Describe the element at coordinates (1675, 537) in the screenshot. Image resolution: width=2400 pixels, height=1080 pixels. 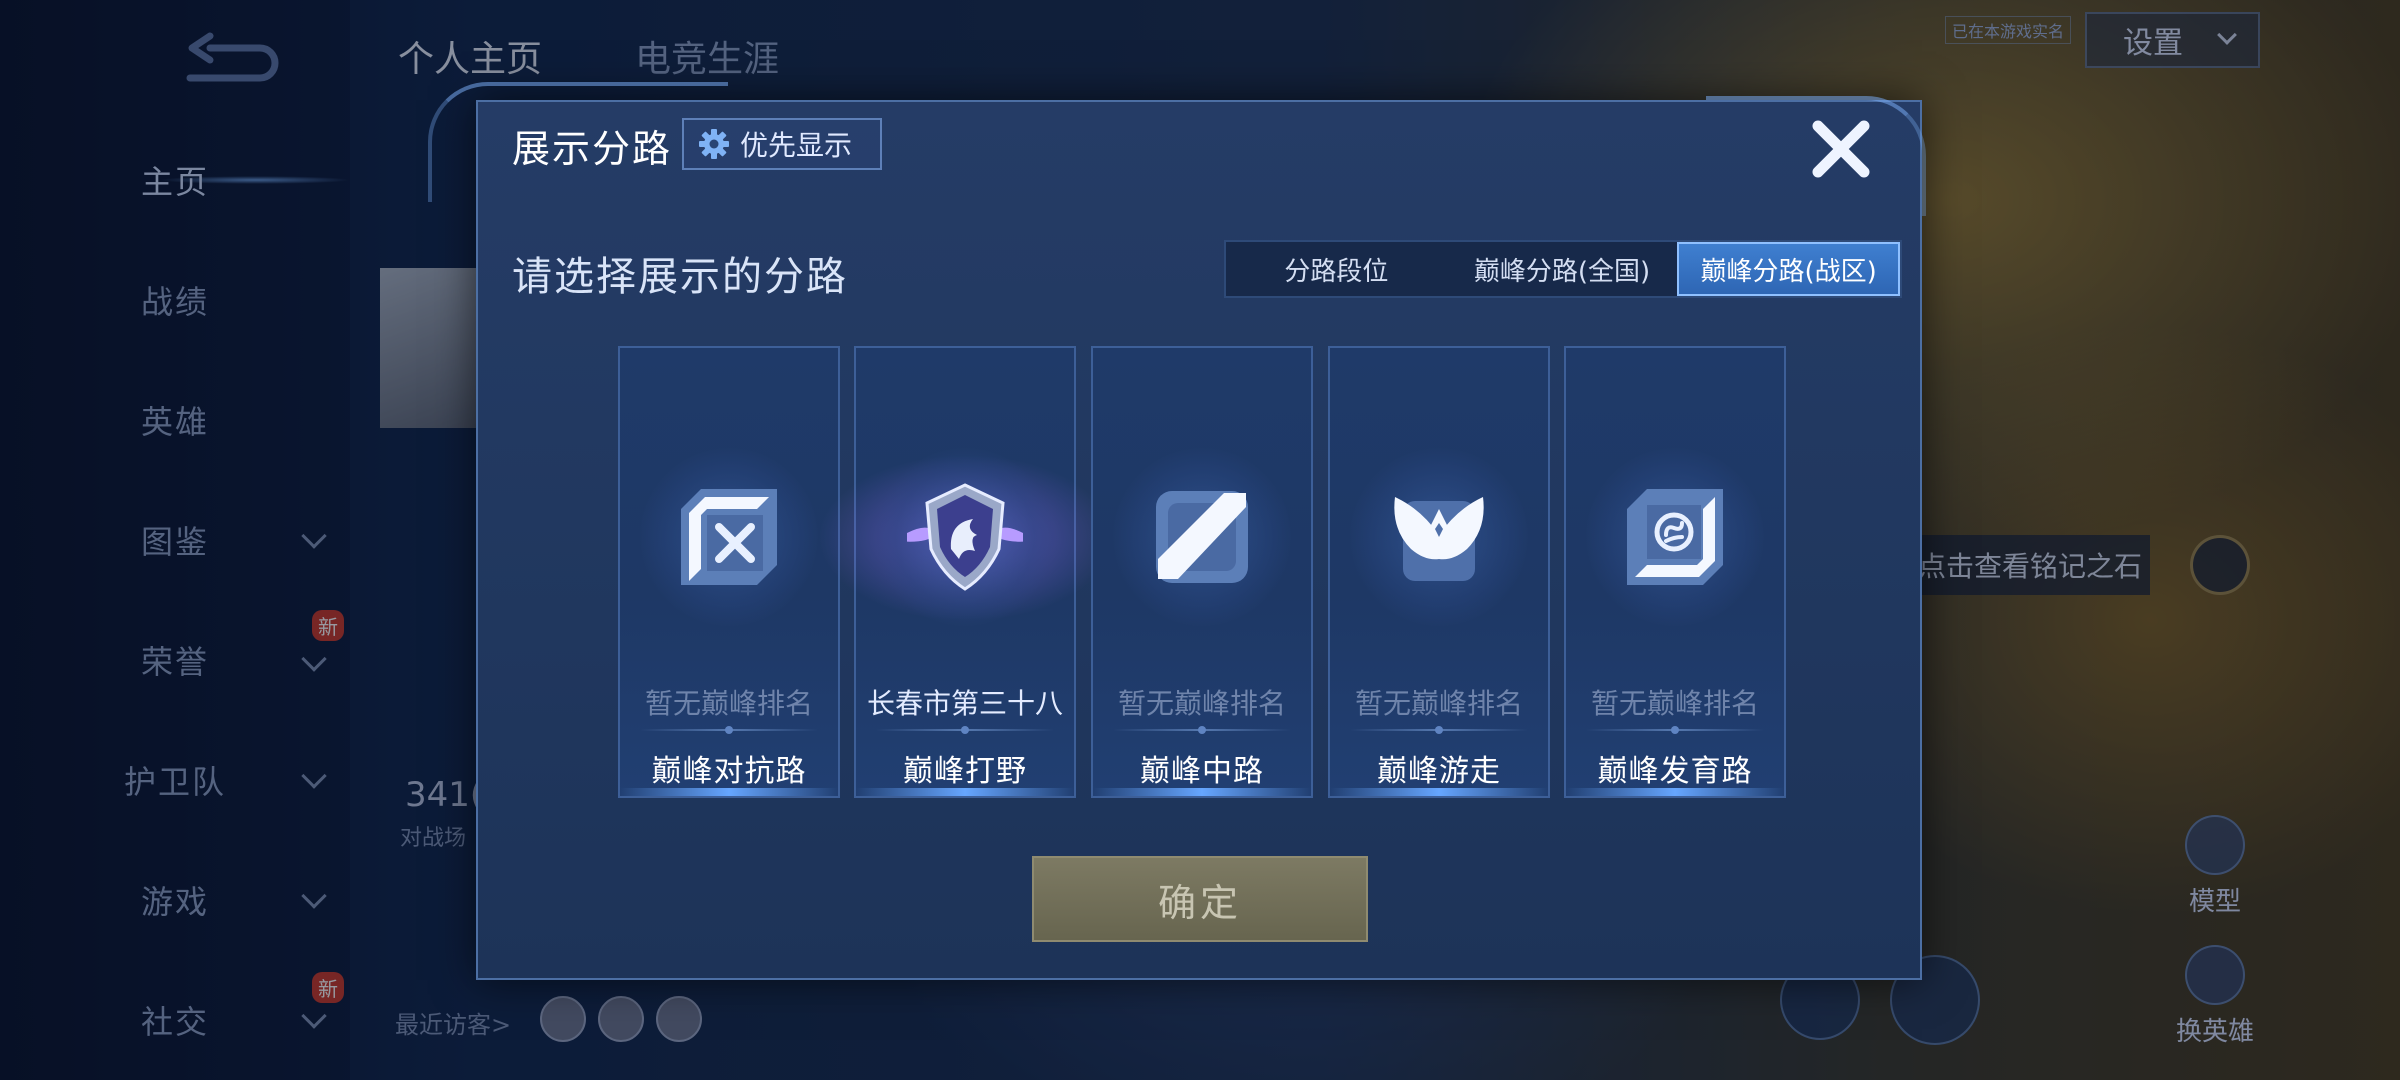
I see `farm-lane-icon` at that location.